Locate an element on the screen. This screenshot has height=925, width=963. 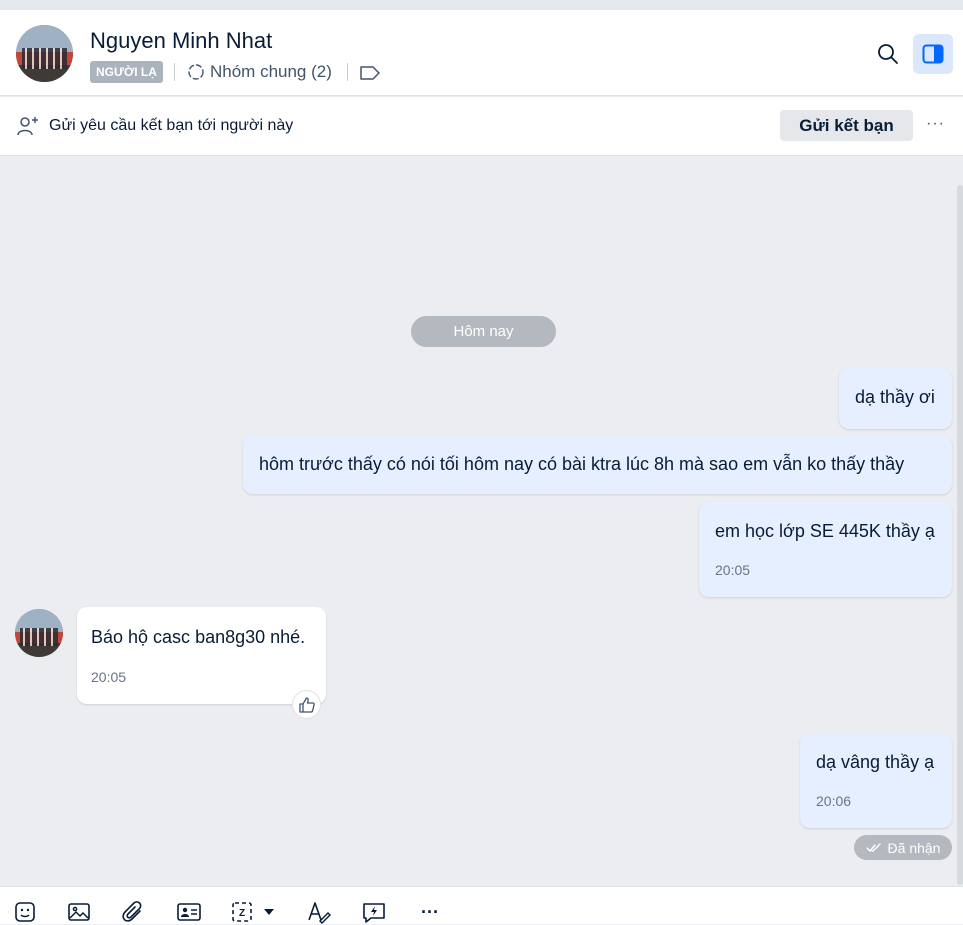
window-top-strip is located at coordinates (481, 5).